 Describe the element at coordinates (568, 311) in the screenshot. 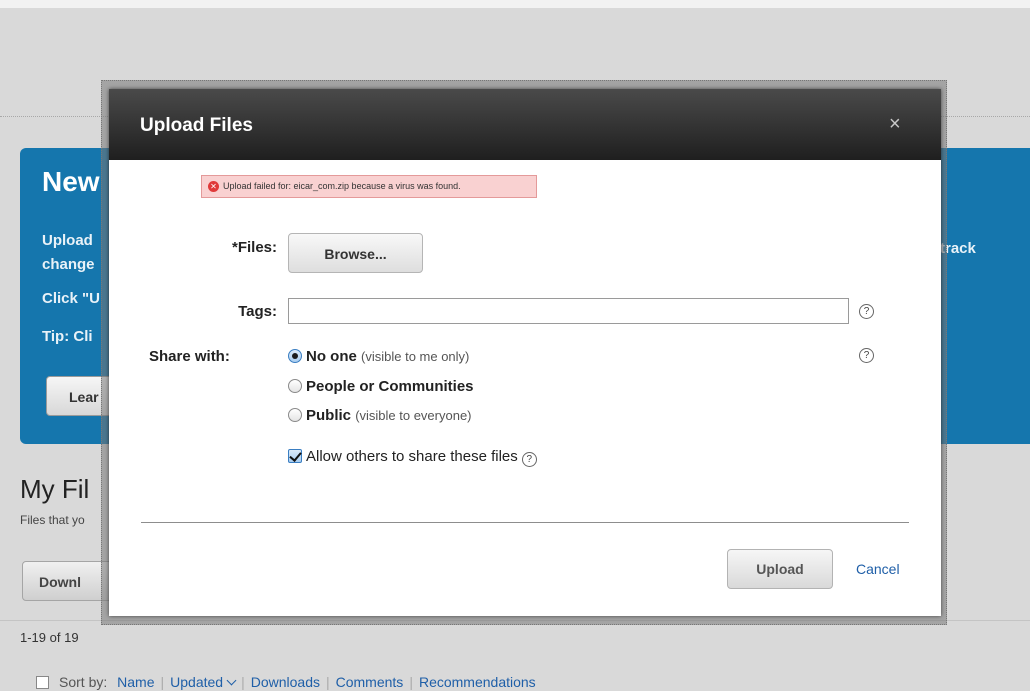

I see `tags-input` at that location.